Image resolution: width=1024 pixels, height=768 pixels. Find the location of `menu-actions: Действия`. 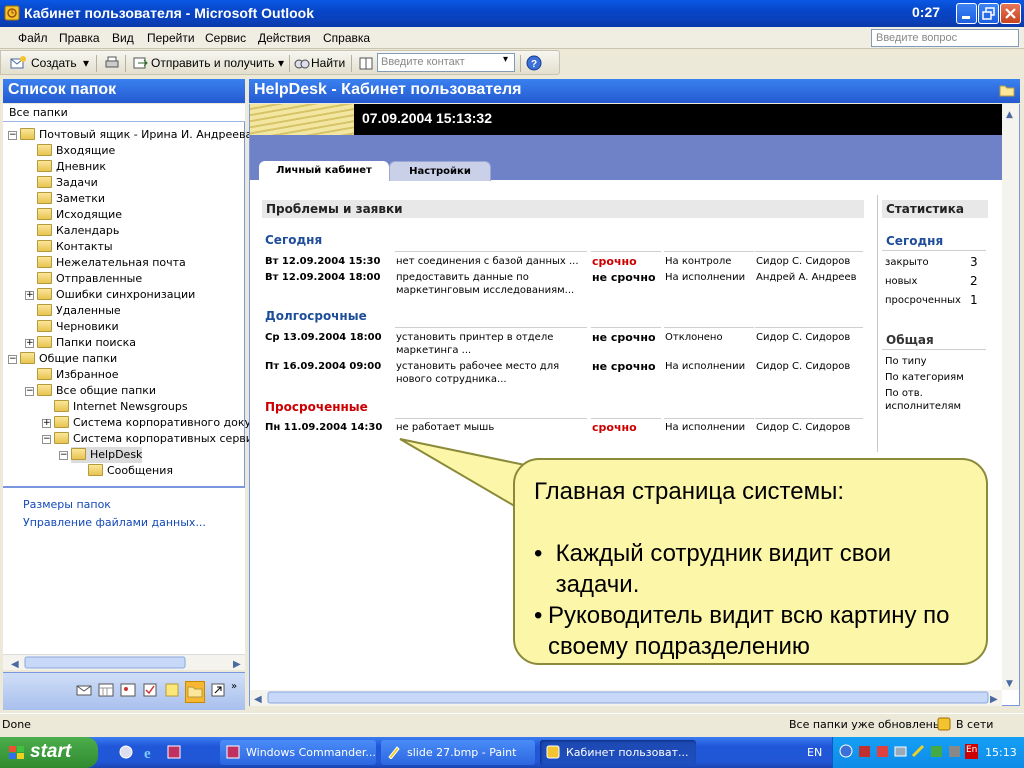

menu-actions: Действия is located at coordinates (284, 38).